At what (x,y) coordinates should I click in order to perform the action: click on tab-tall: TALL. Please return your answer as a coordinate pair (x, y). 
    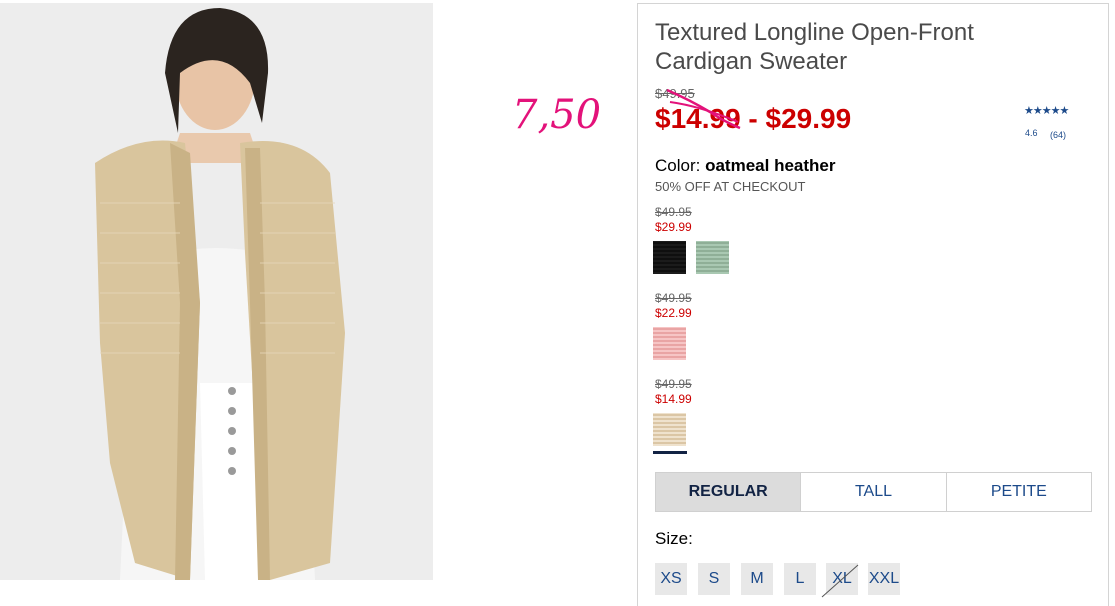
    Looking at the image, I should click on (872, 492).